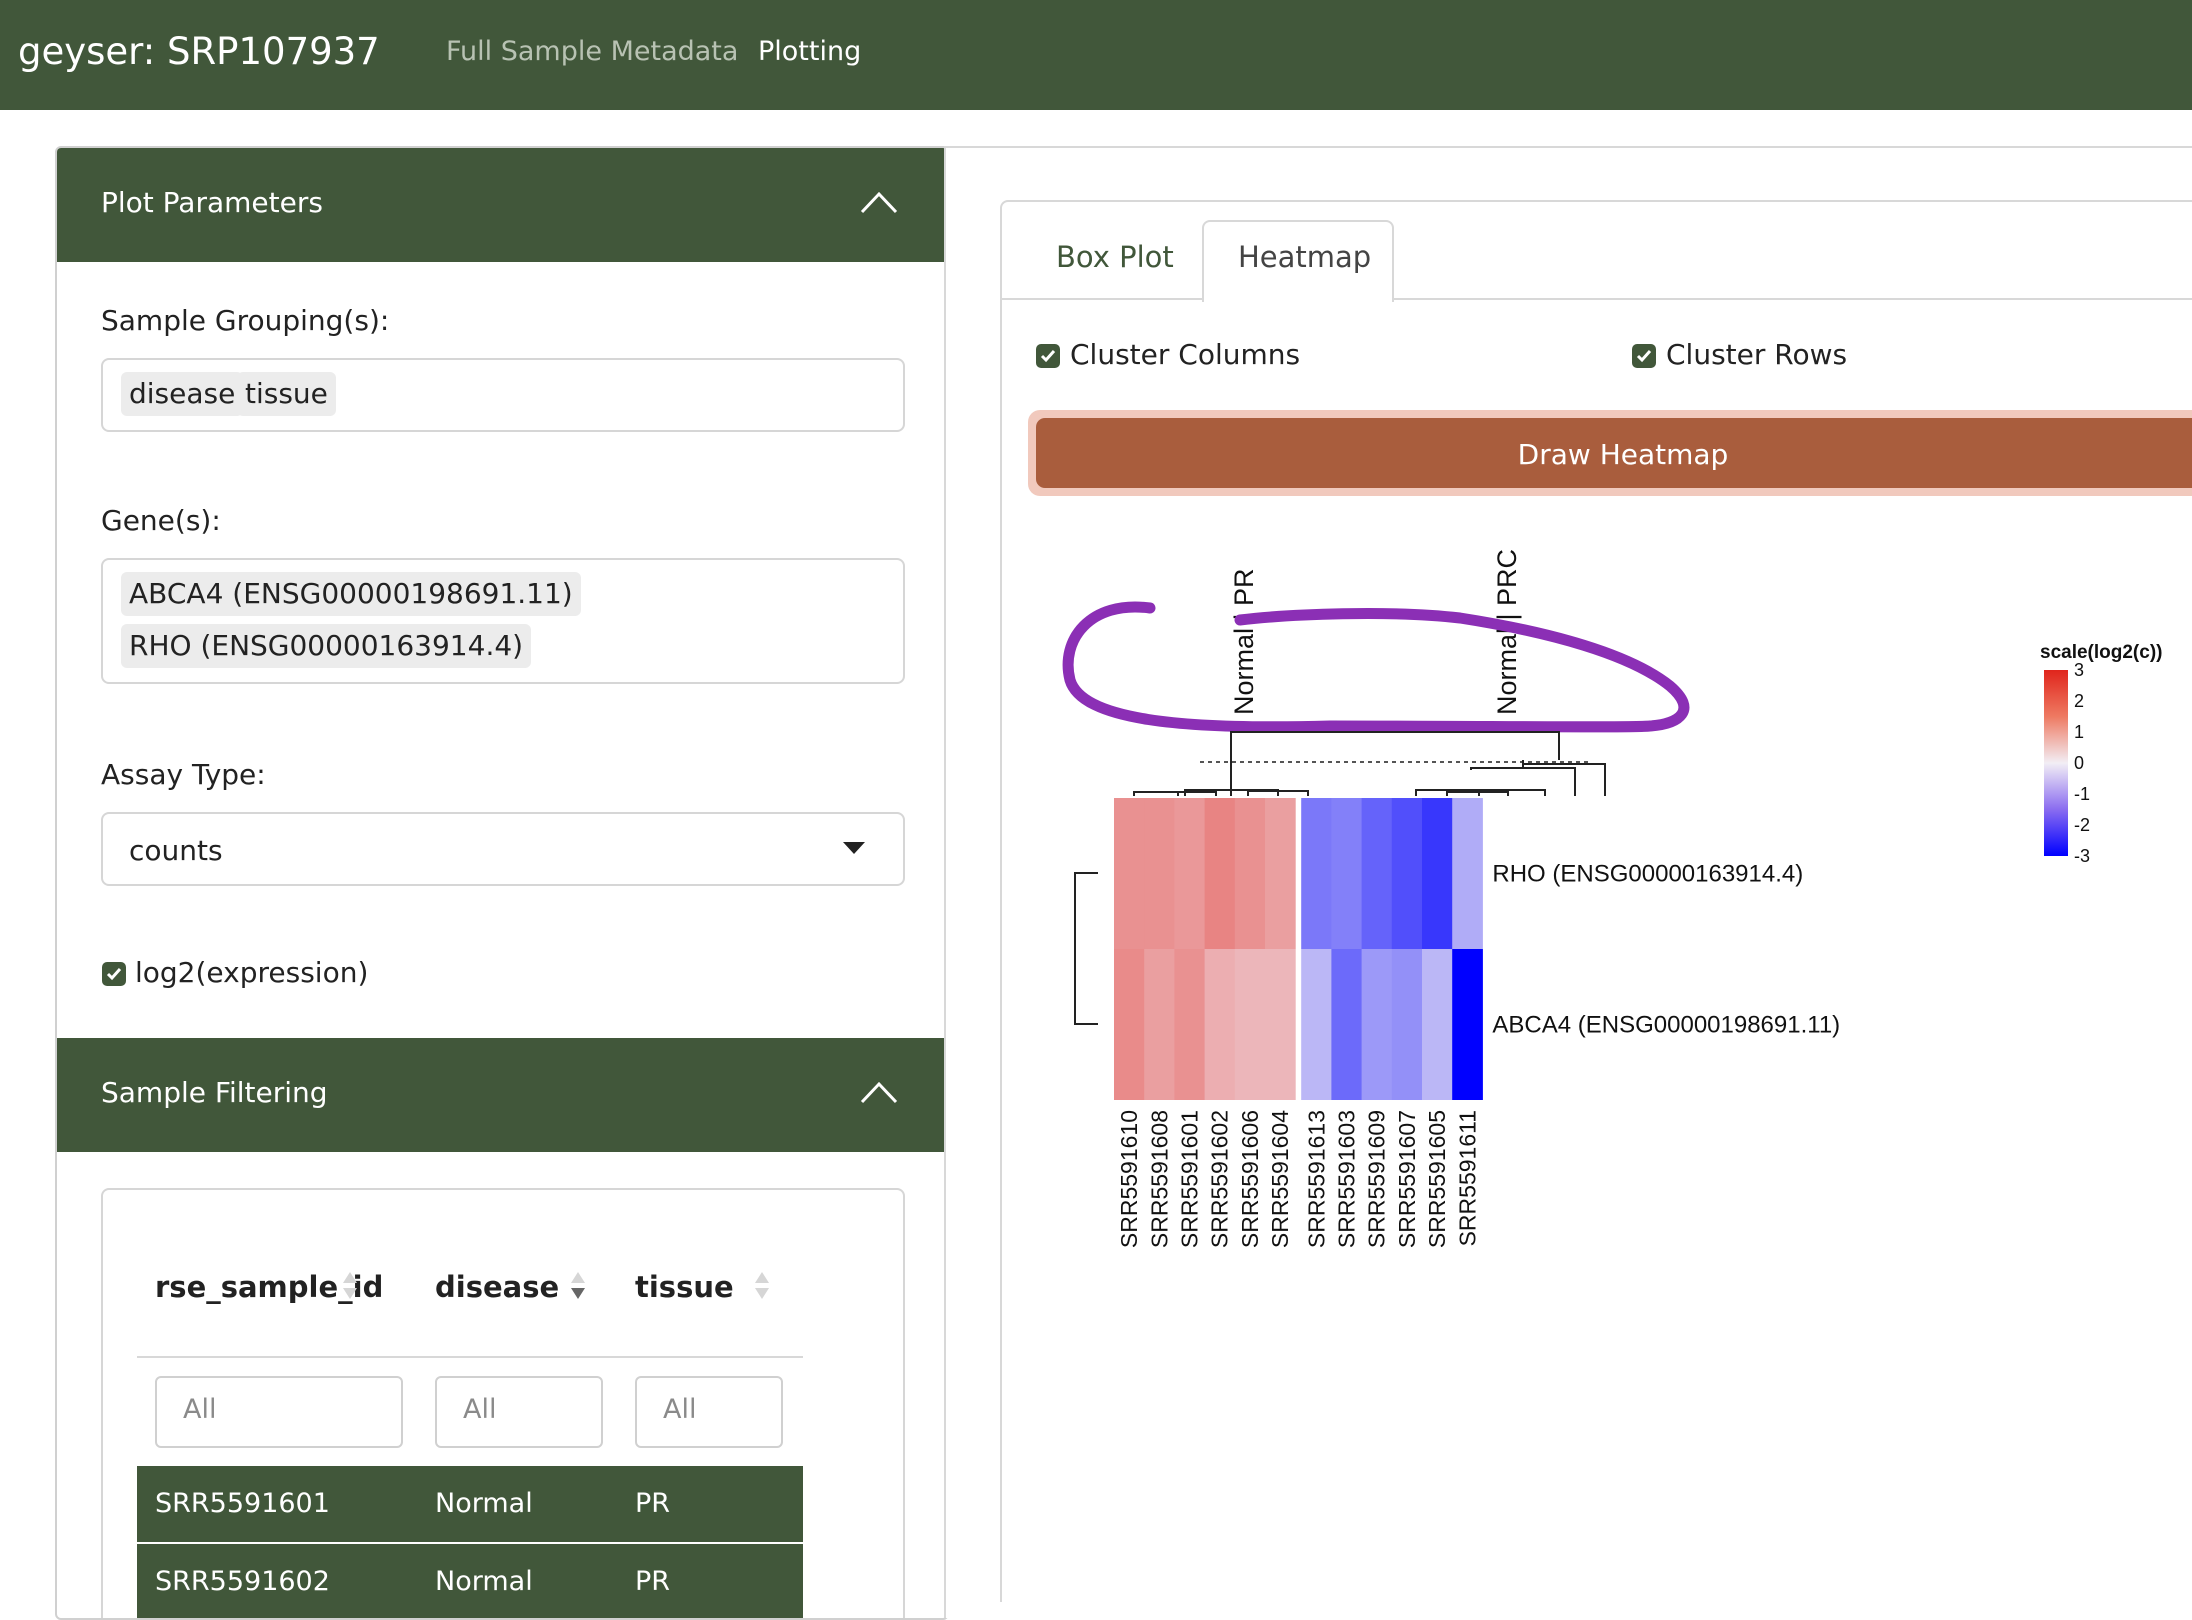 The image size is (2192, 1620). I want to click on col-header-tissue: tissue, so click(684, 1287).